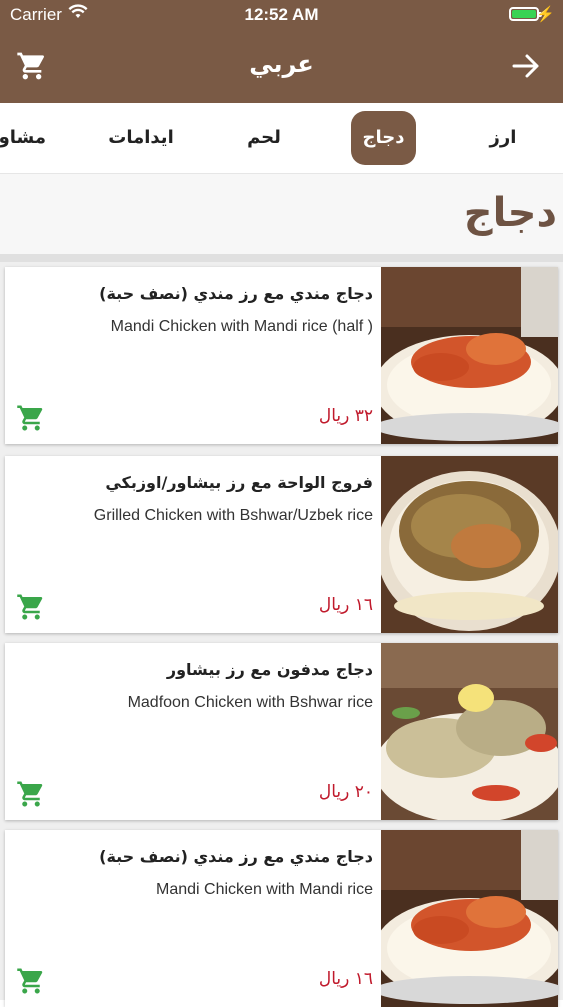 This screenshot has height=1007, width=563. What do you see at coordinates (250, 702) in the screenshot?
I see `item-name-en: Madfoon Chicken with Bshwar rice` at bounding box center [250, 702].